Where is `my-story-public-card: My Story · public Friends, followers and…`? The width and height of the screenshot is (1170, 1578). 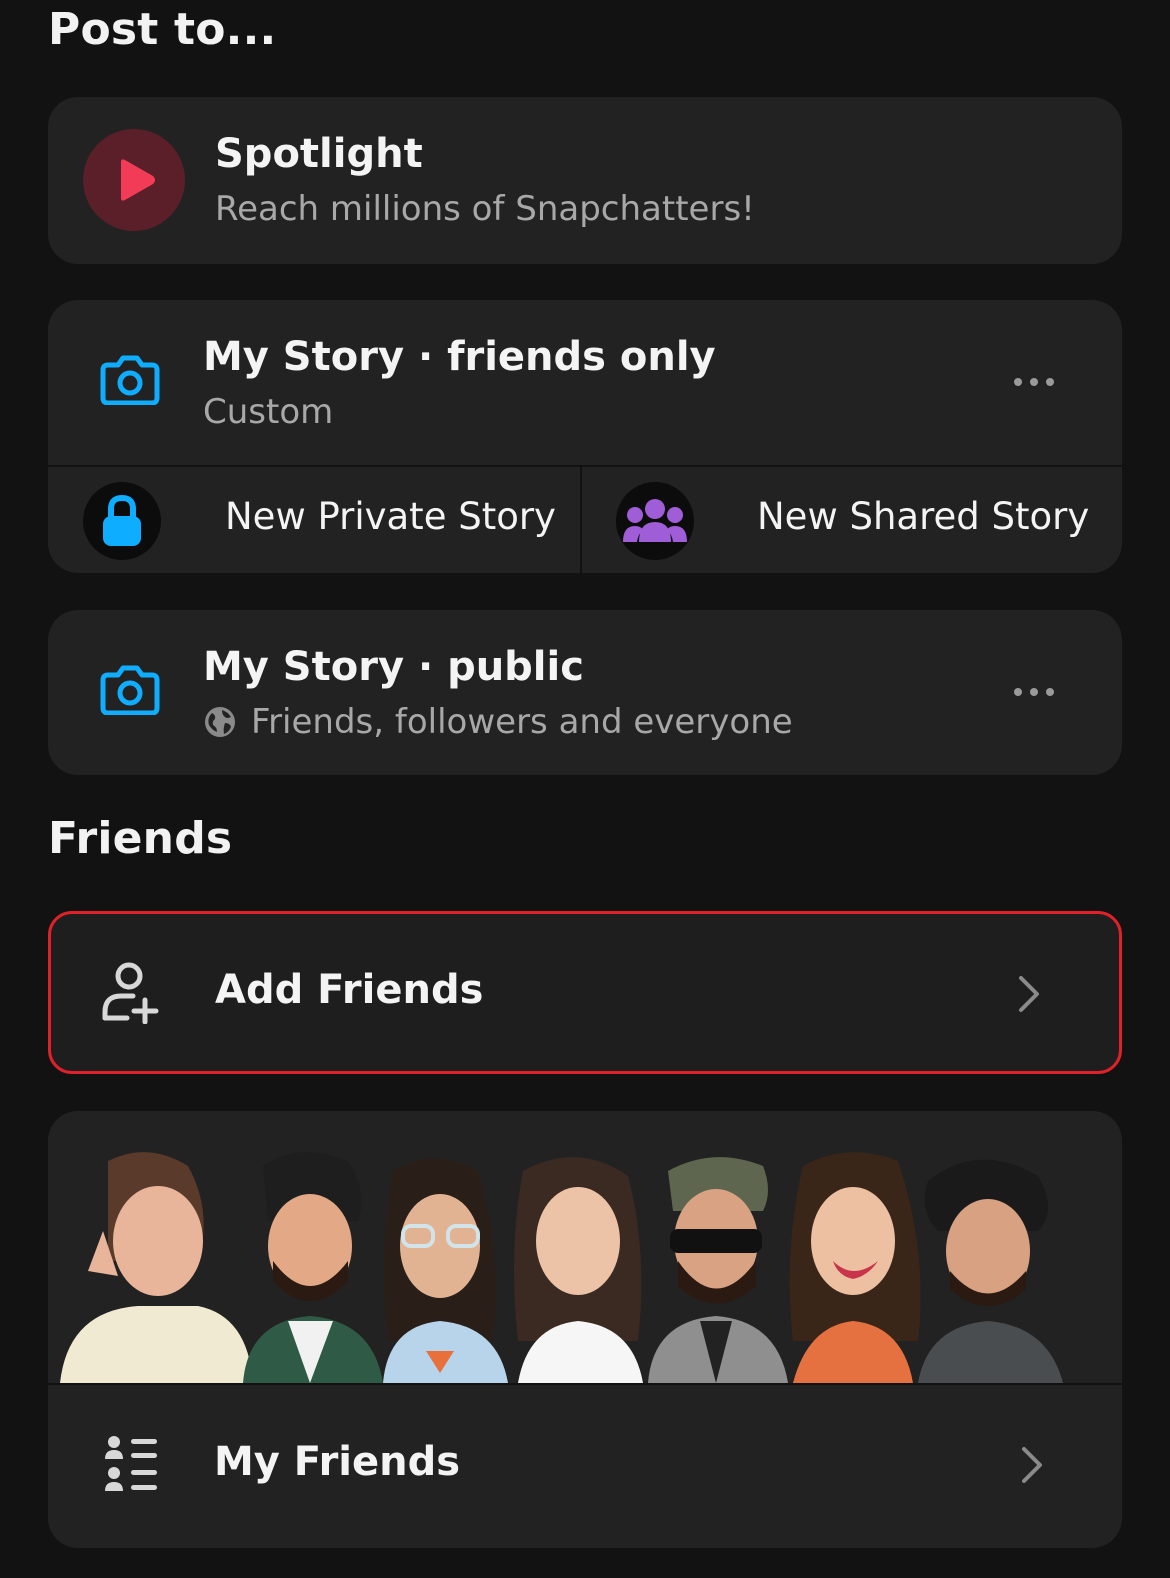
my-story-public-card: My Story · public Friends, followers and… is located at coordinates (585, 692).